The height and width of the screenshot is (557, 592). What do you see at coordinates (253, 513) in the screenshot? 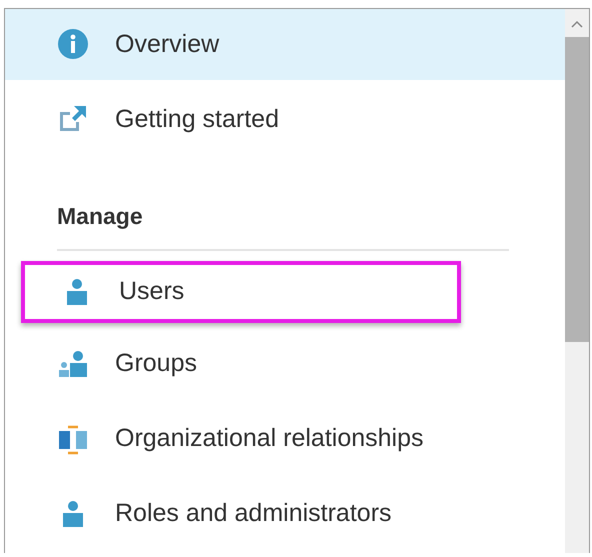
I see `nav-label: Roles and administrators` at bounding box center [253, 513].